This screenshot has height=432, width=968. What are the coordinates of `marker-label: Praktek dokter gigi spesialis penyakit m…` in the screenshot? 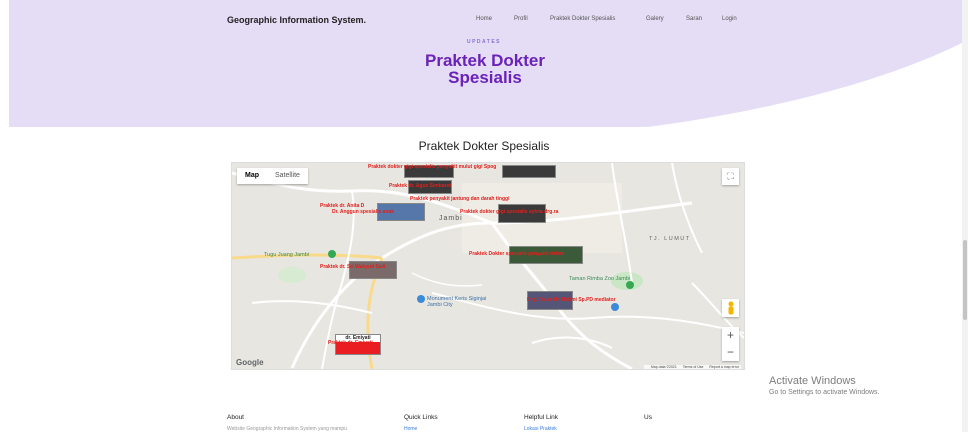 It's located at (432, 167).